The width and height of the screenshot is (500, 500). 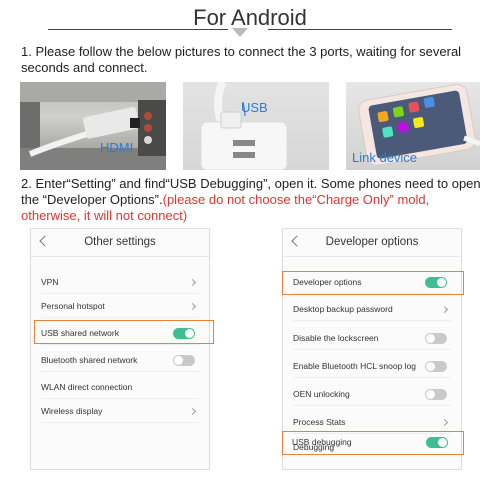 I want to click on page-title: For Android, so click(x=250, y=17).